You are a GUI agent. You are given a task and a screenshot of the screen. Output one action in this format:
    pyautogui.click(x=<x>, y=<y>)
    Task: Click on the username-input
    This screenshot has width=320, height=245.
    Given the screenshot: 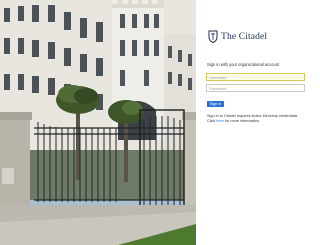 What is the action you would take?
    pyautogui.click(x=255, y=77)
    